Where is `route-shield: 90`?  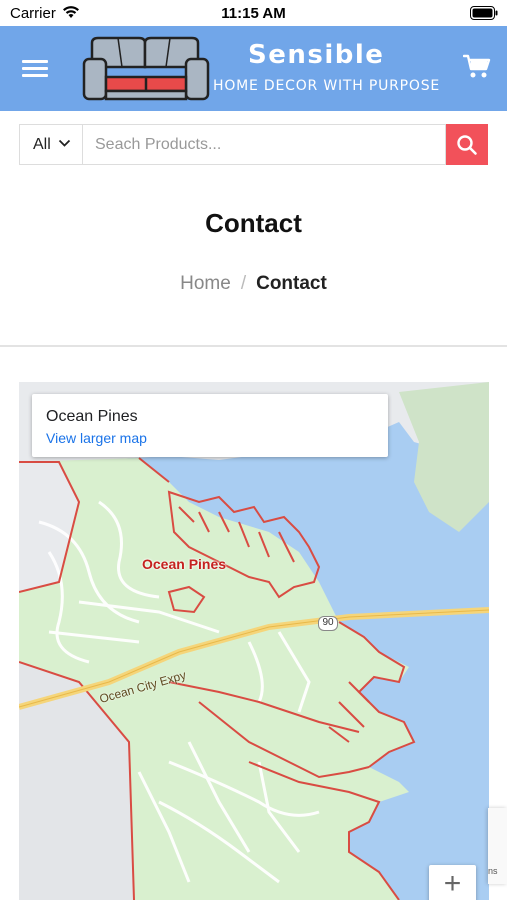 route-shield: 90 is located at coordinates (328, 623).